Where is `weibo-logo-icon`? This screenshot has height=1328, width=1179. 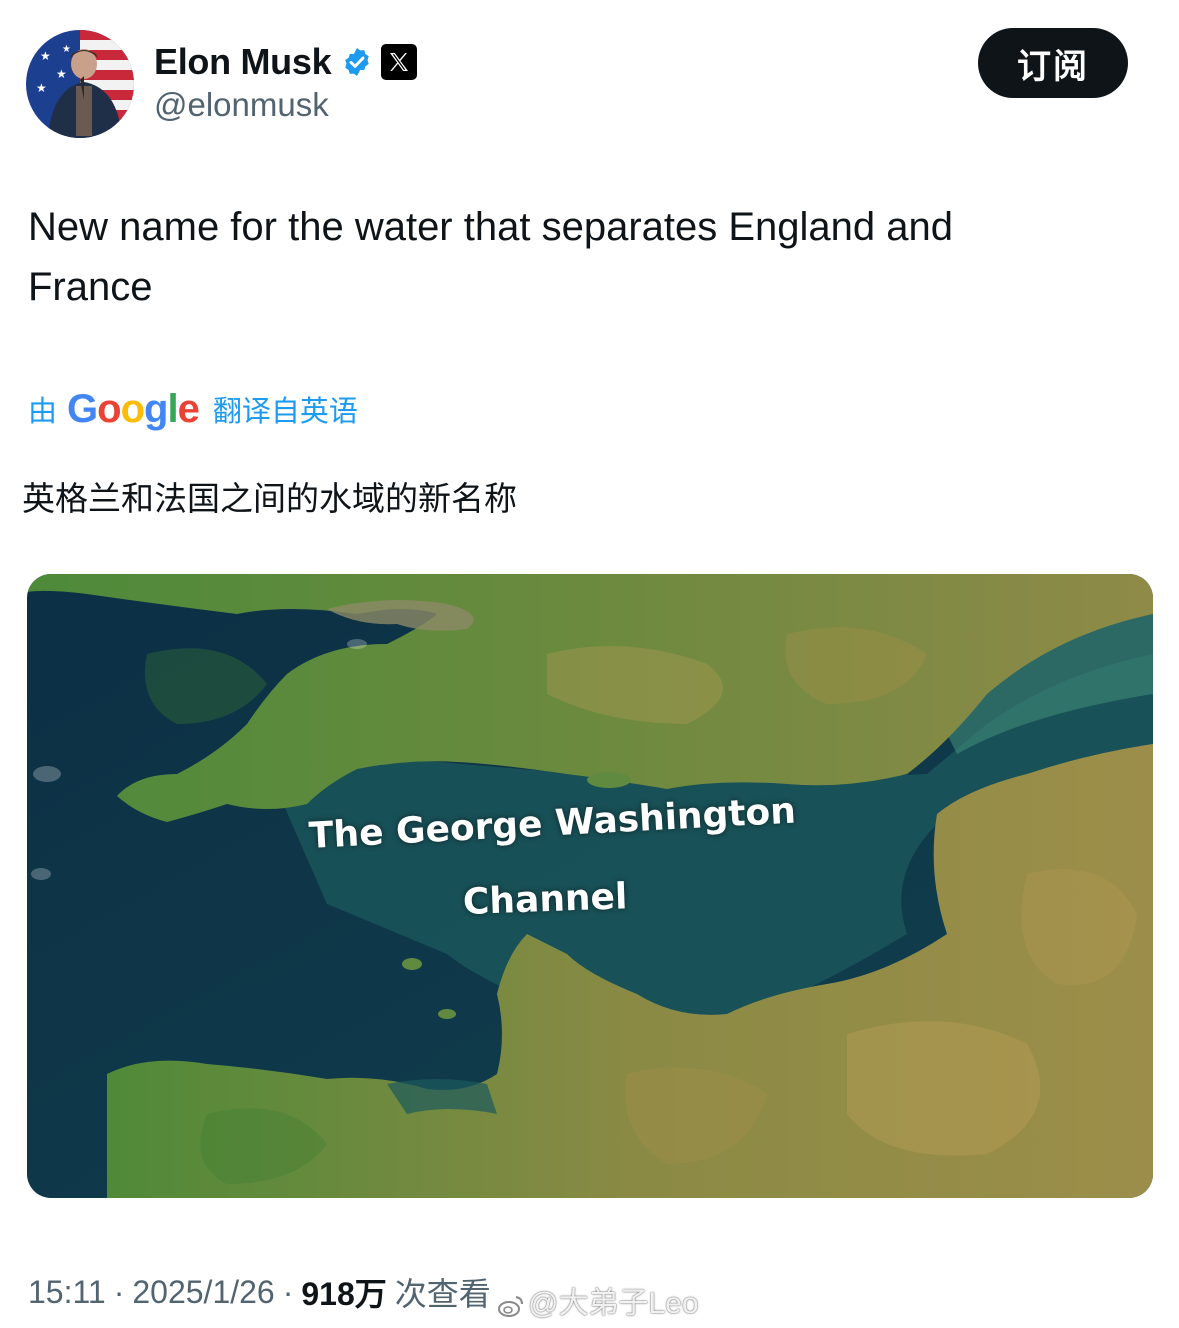 weibo-logo-icon is located at coordinates (511, 1308).